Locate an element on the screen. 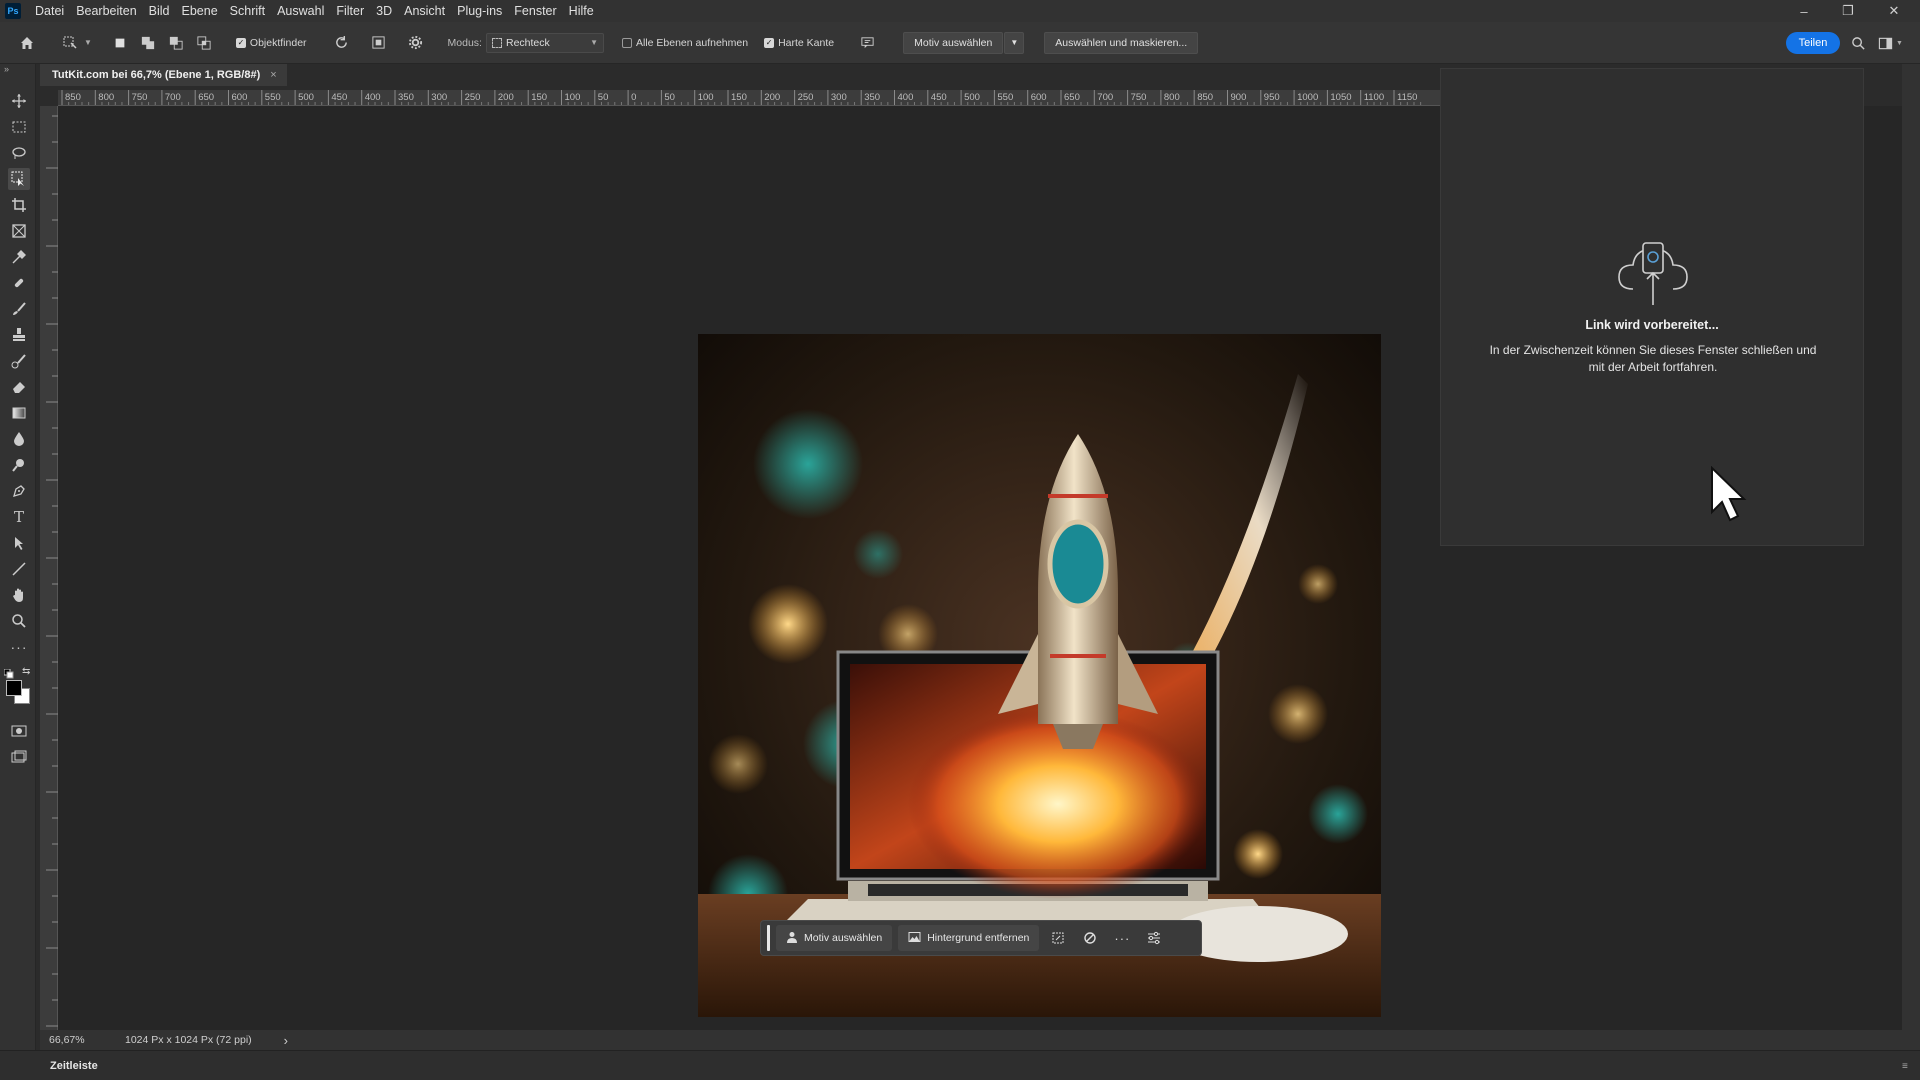 This screenshot has height=1080, width=1920. rectangle-icon is located at coordinates (496, 42).